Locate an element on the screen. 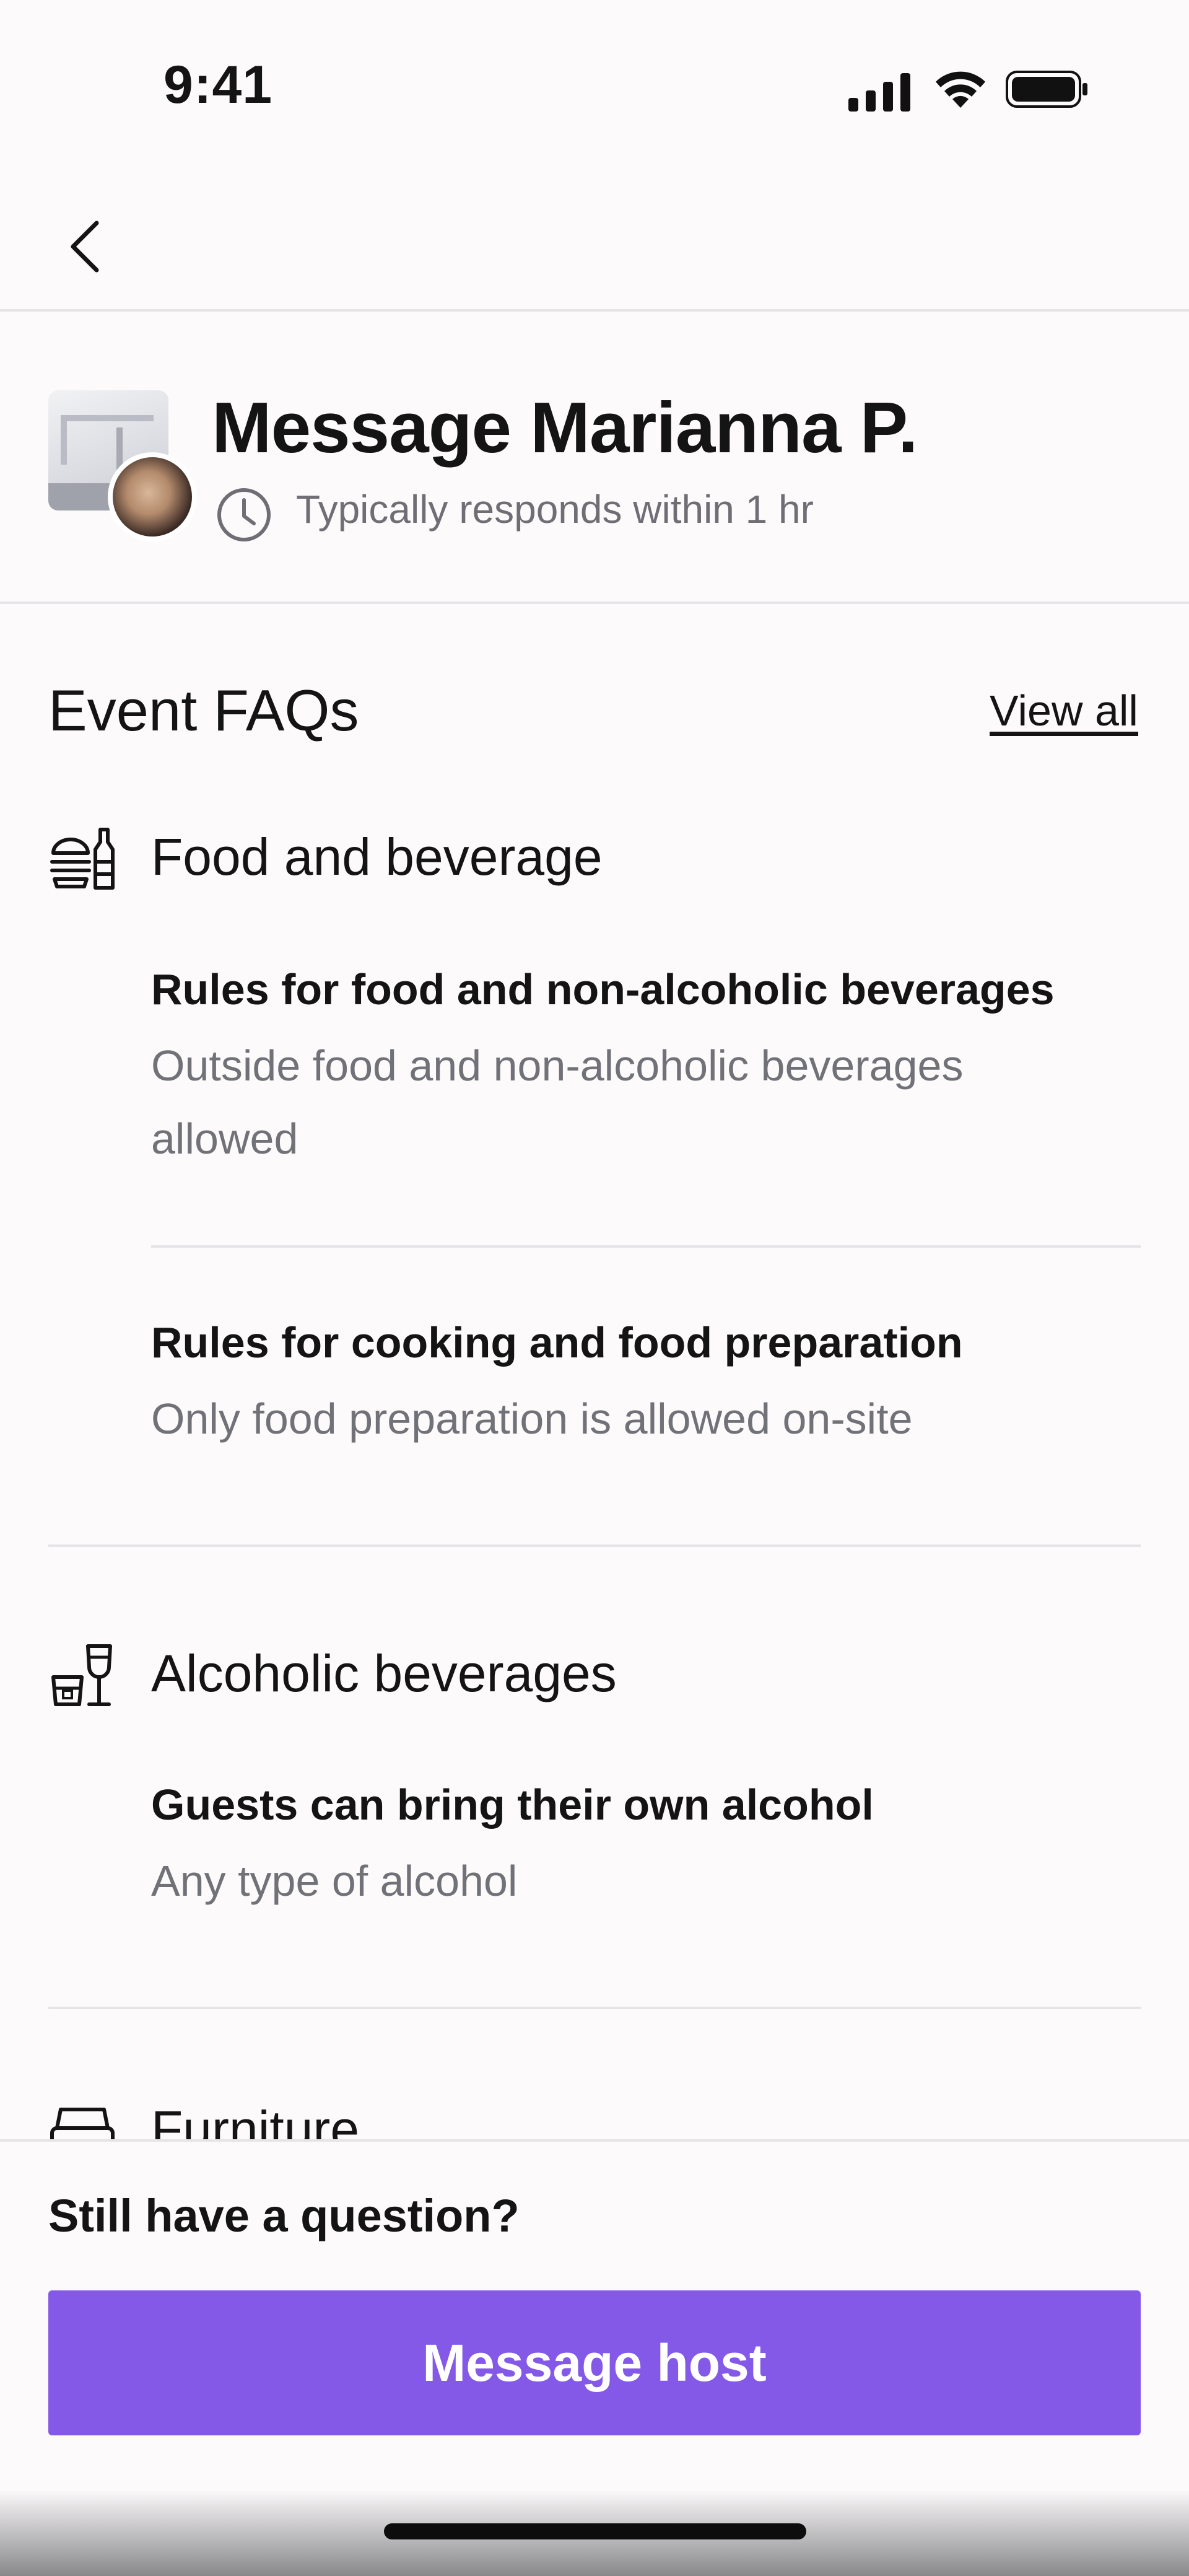 The image size is (1189, 2576). question-prompt: Still have a question? is located at coordinates (284, 2215).